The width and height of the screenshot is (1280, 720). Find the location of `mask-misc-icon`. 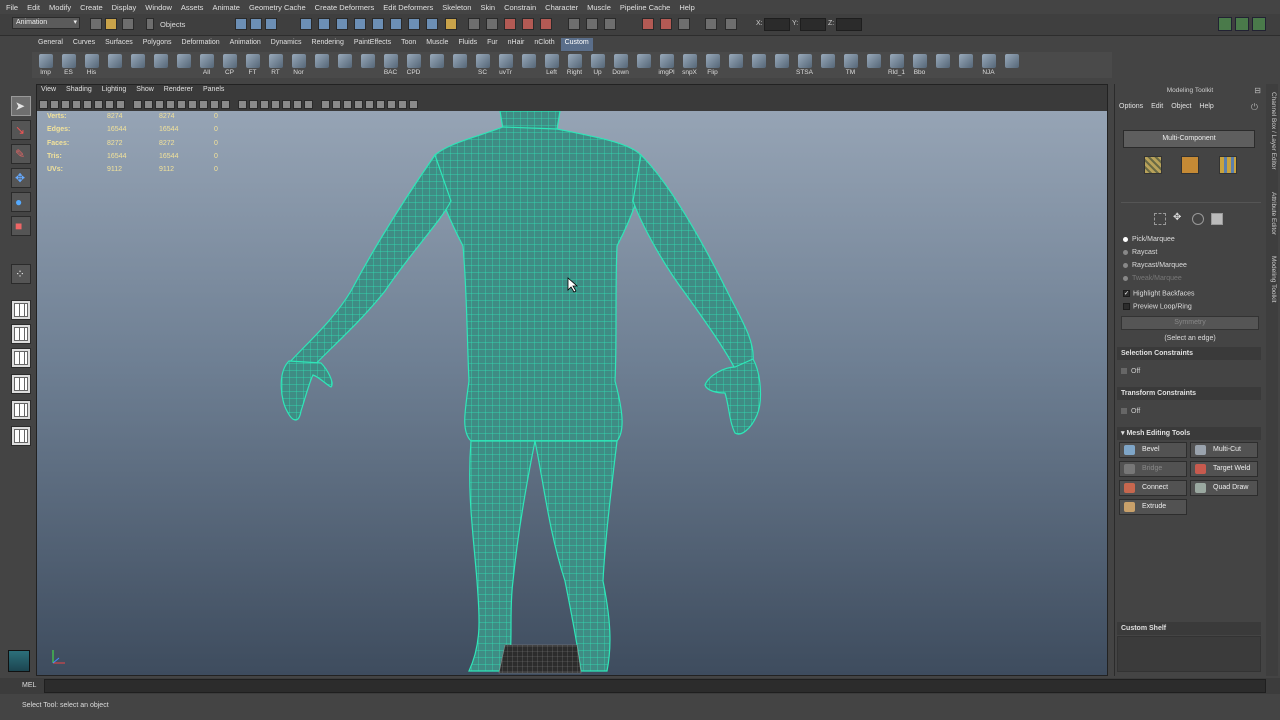

mask-misc-icon is located at coordinates (432, 24).